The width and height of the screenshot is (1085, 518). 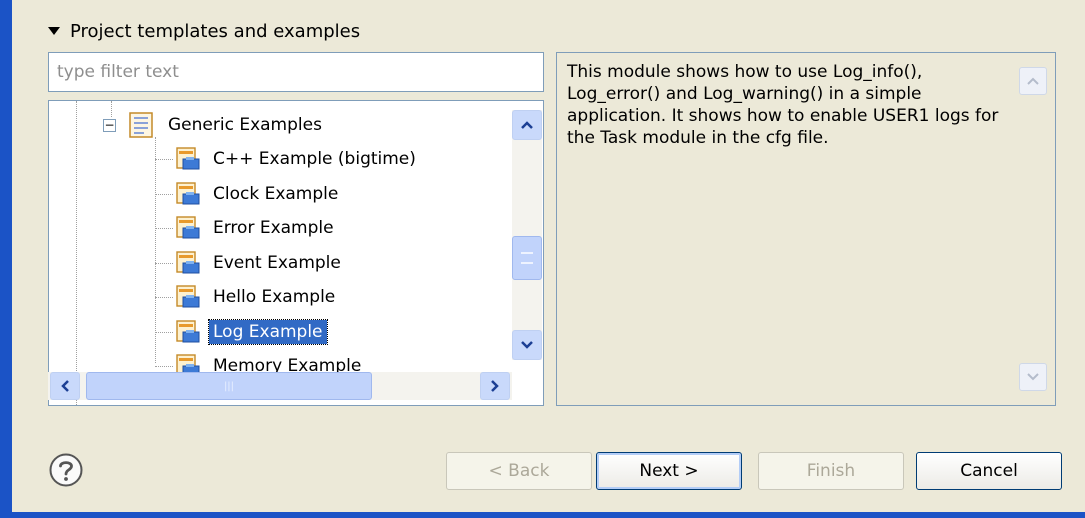 I want to click on scroll-thumb-horizontal: |||, so click(x=229, y=386).